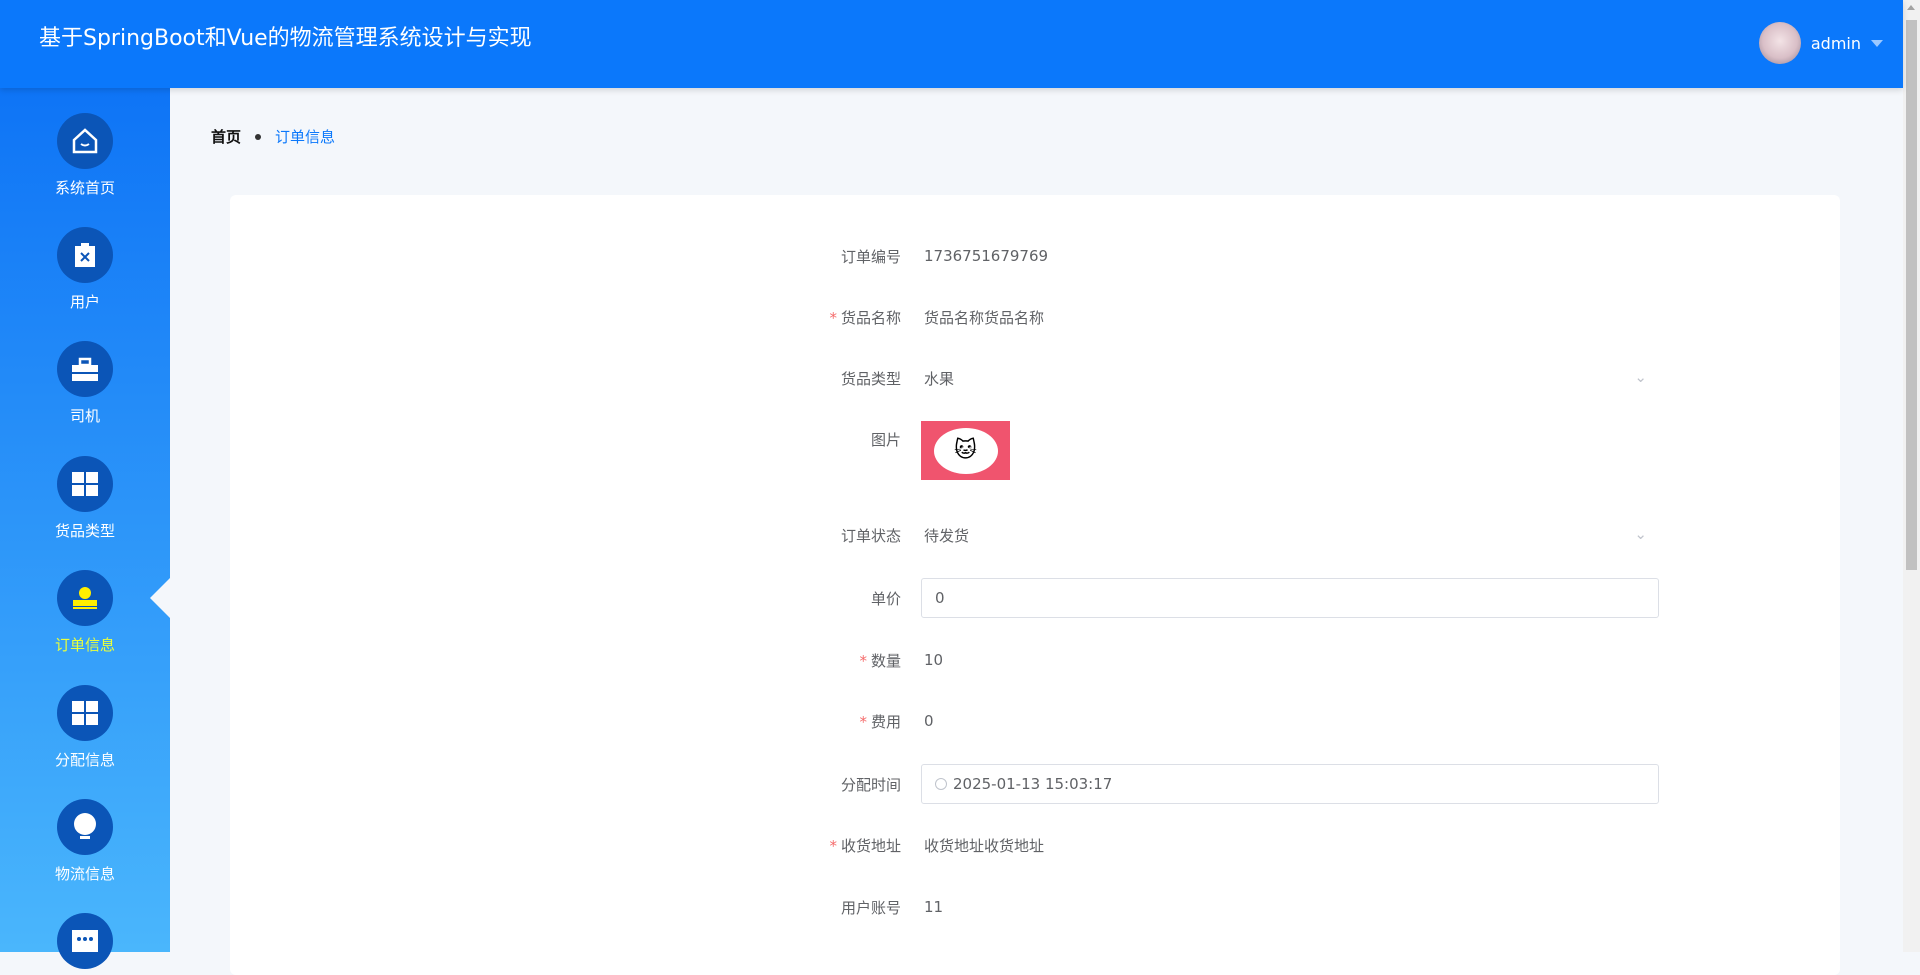  I want to click on caret-down-icon, so click(1877, 43).